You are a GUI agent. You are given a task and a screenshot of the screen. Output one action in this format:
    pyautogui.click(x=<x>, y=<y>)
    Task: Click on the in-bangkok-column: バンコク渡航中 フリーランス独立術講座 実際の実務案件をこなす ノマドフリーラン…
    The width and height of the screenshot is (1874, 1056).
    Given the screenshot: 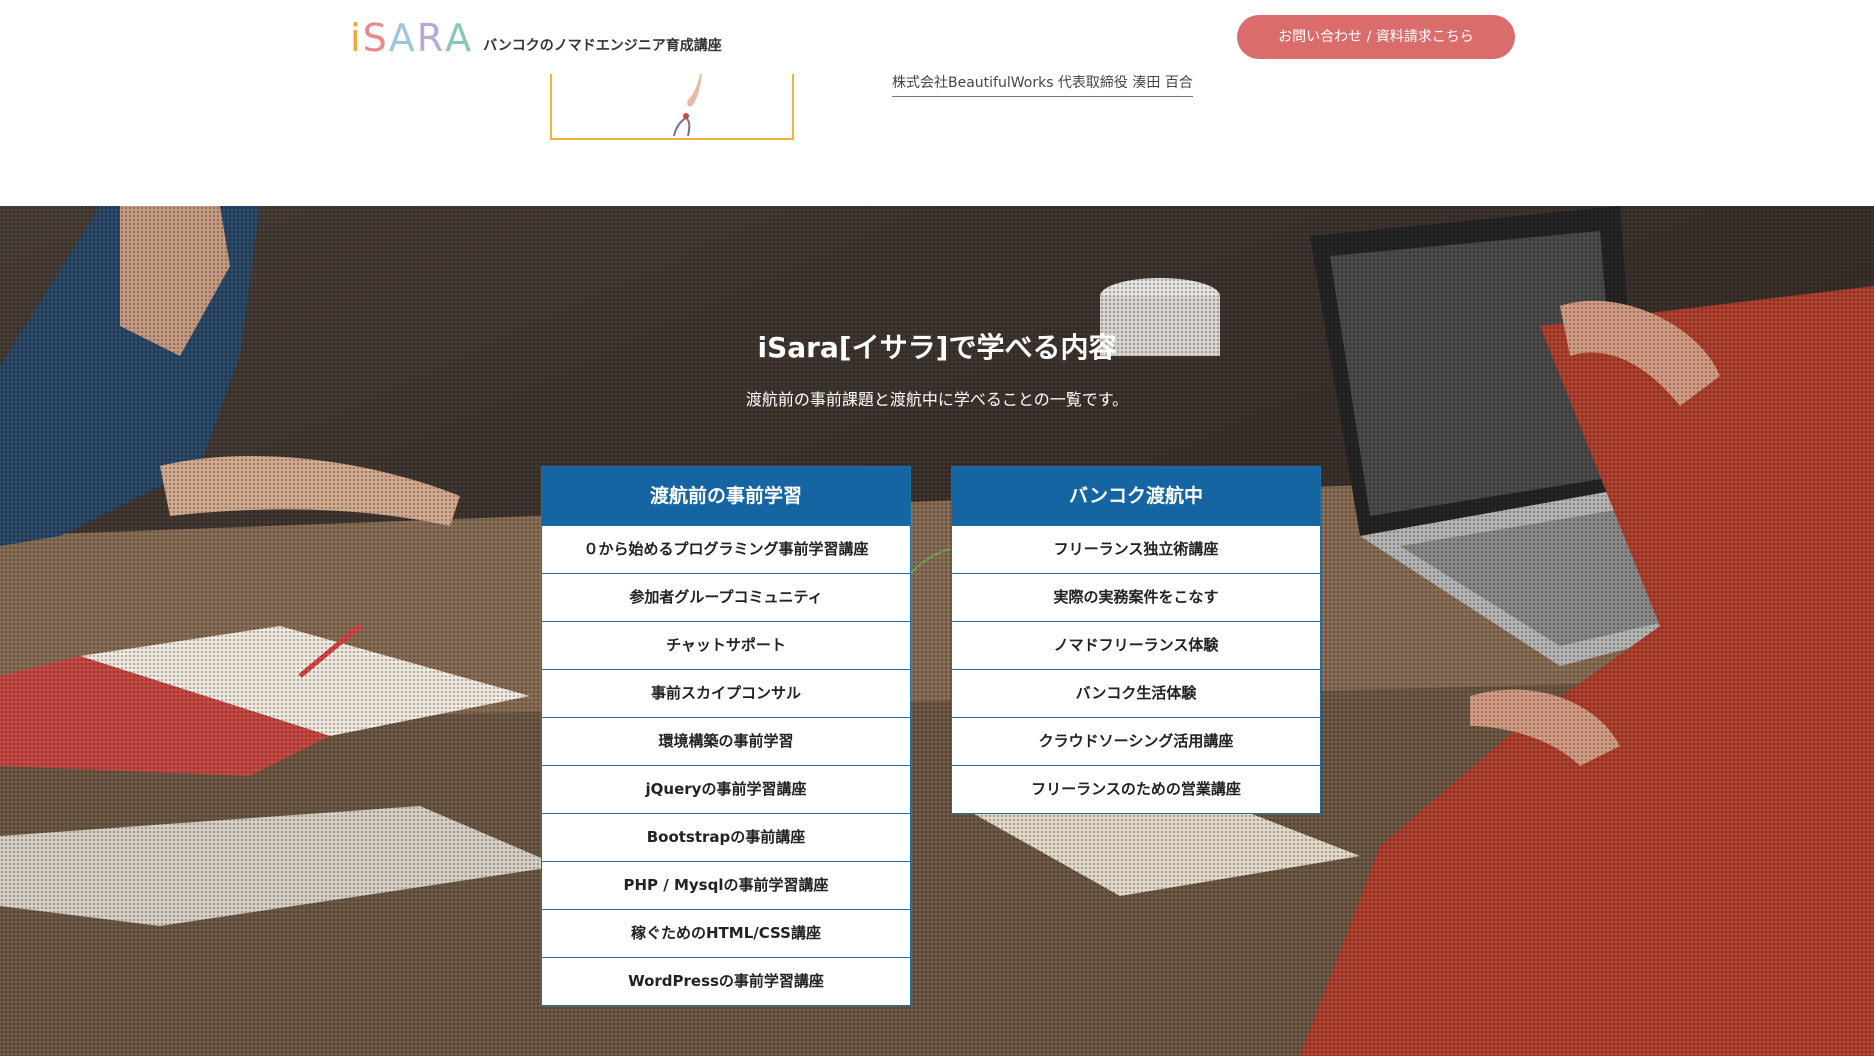 What is the action you would take?
    pyautogui.click(x=1136, y=640)
    